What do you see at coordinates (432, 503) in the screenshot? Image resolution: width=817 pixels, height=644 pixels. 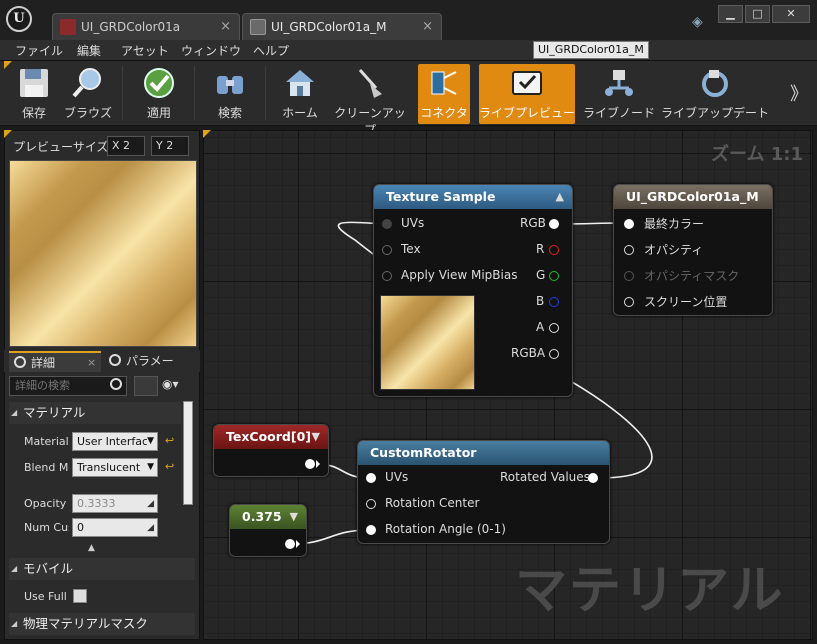 I see `pin-rotation-center-label: Rotation Center` at bounding box center [432, 503].